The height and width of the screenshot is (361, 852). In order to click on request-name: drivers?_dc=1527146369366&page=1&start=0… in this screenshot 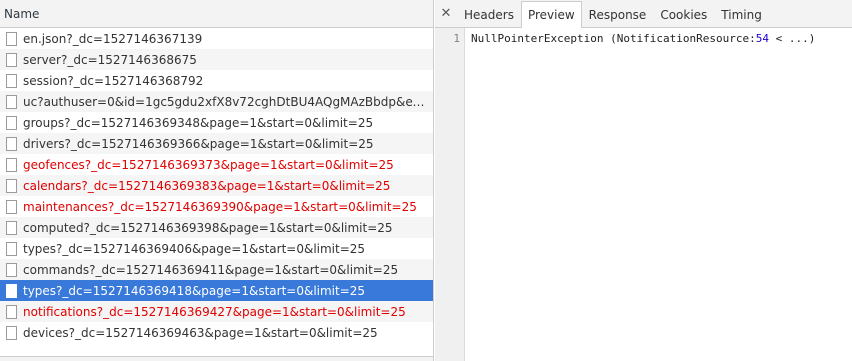, I will do `click(198, 143)`.